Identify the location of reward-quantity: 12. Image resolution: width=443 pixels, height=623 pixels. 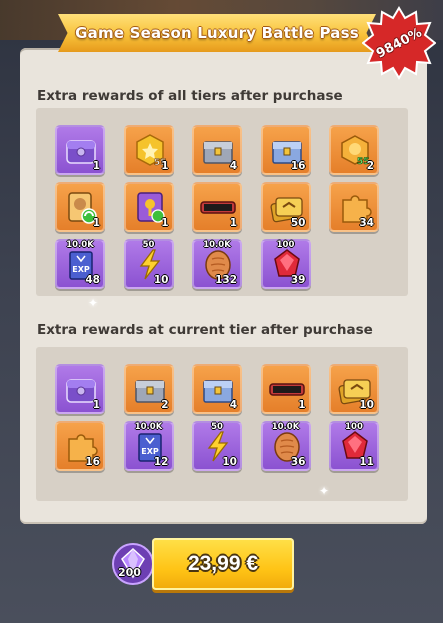
(161, 462).